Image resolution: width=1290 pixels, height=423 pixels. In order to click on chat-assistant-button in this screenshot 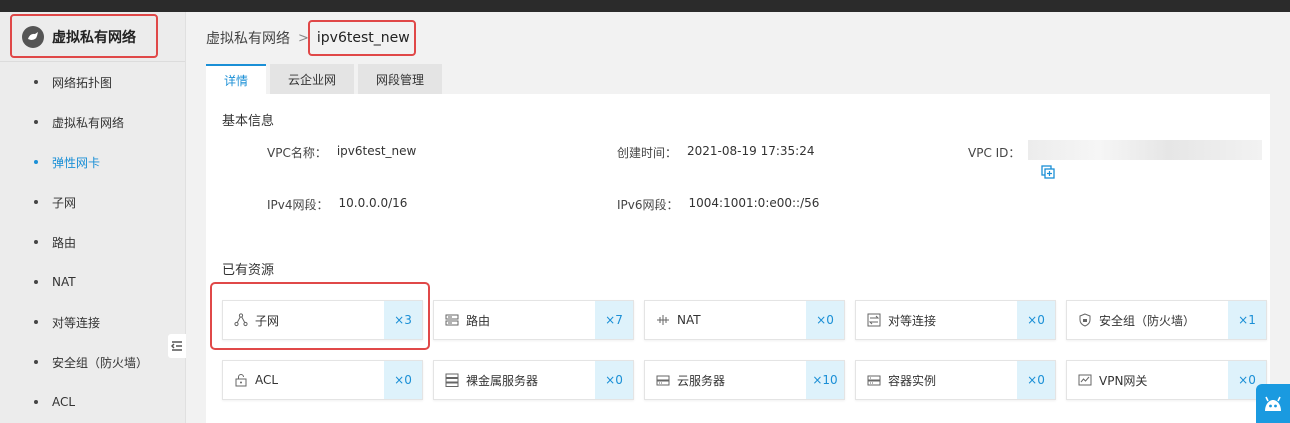, I will do `click(1273, 403)`.